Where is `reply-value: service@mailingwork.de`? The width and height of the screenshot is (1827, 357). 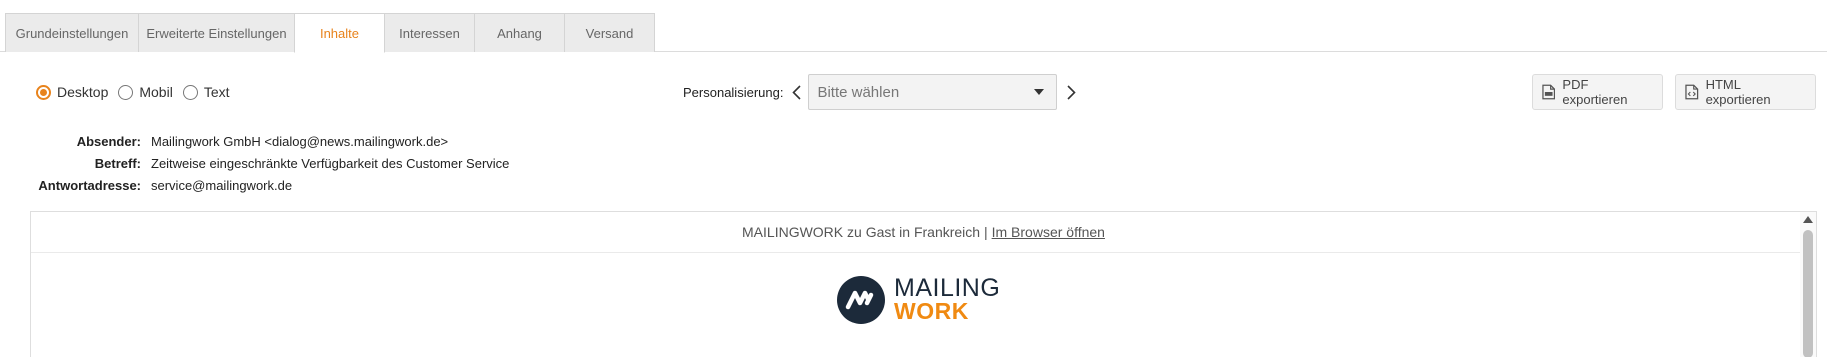 reply-value: service@mailingwork.de is located at coordinates (222, 185).